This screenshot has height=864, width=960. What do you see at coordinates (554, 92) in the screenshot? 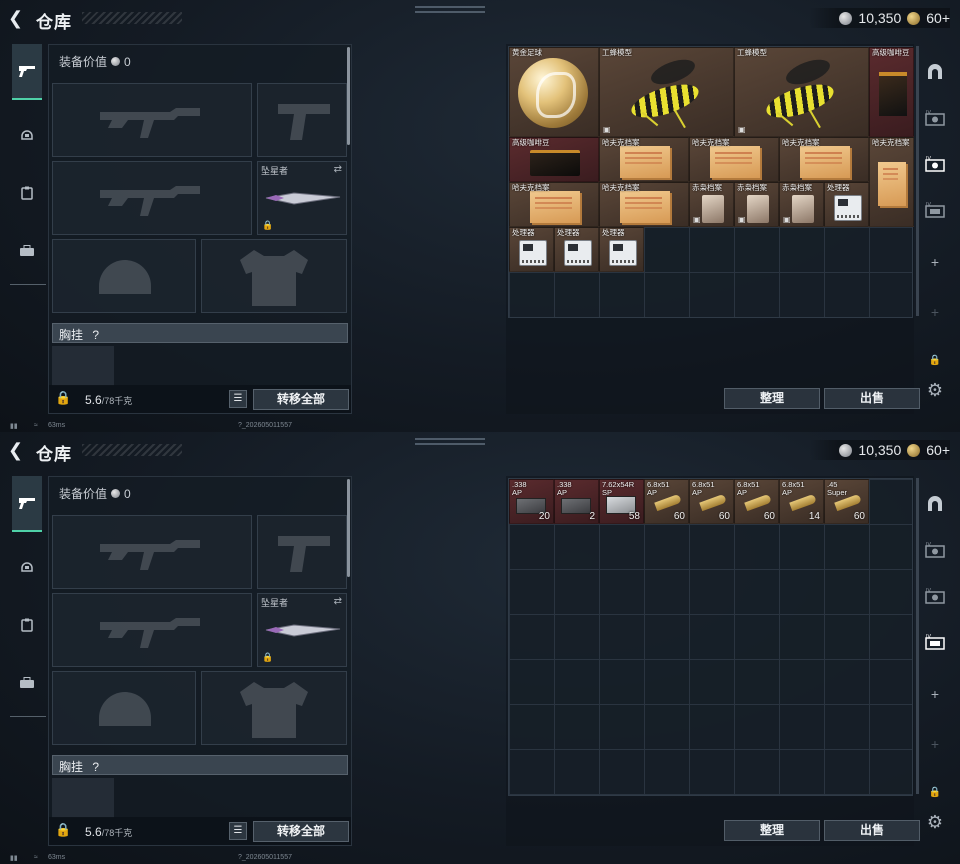
I see `stash-item: 黄金足球` at bounding box center [554, 92].